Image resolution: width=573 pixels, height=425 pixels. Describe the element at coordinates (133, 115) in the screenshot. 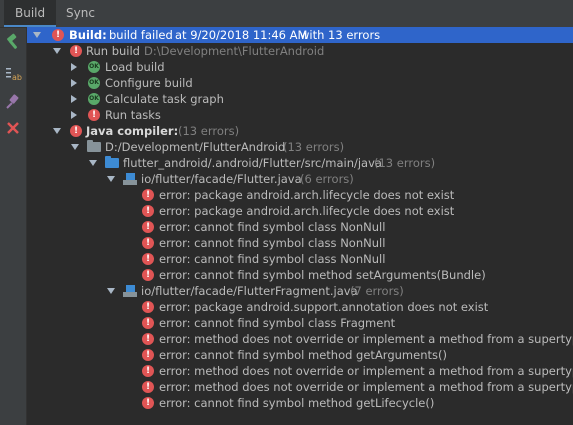

I see `task-label: Run tasks` at that location.